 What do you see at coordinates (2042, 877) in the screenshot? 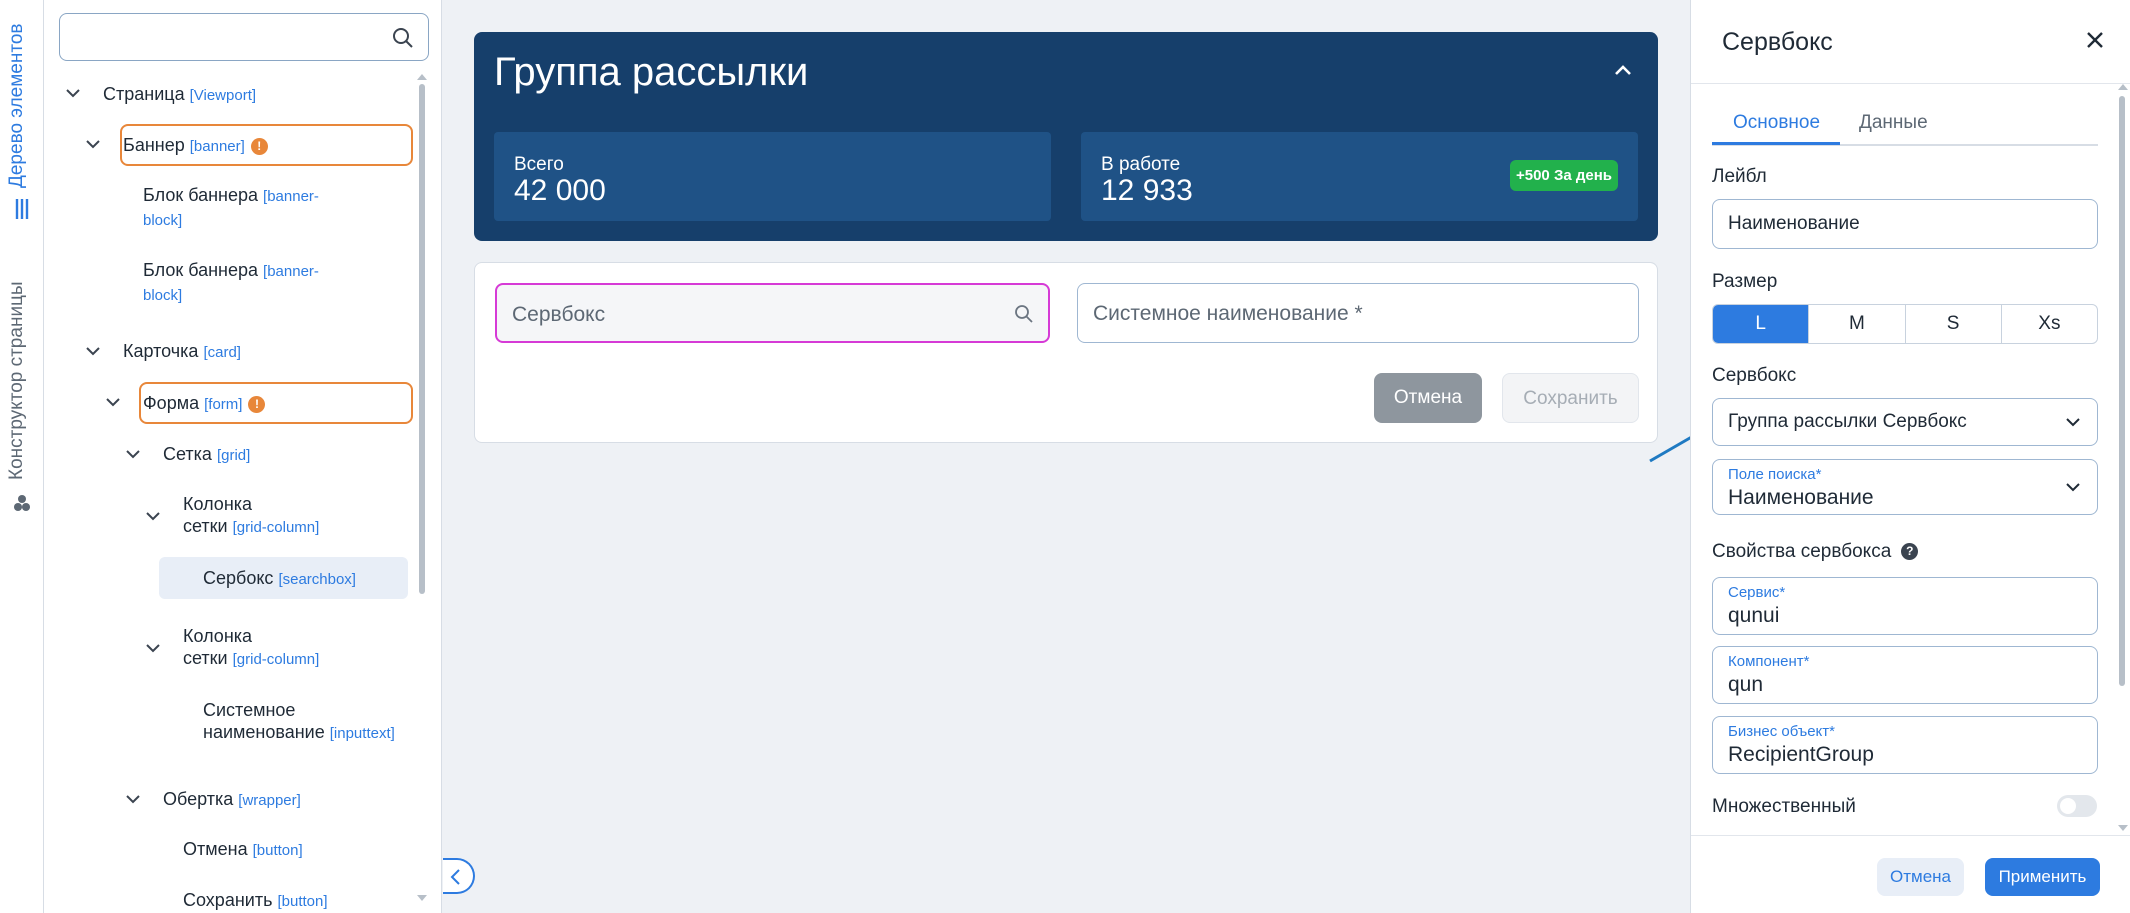
I see `apply-button: Применить` at bounding box center [2042, 877].